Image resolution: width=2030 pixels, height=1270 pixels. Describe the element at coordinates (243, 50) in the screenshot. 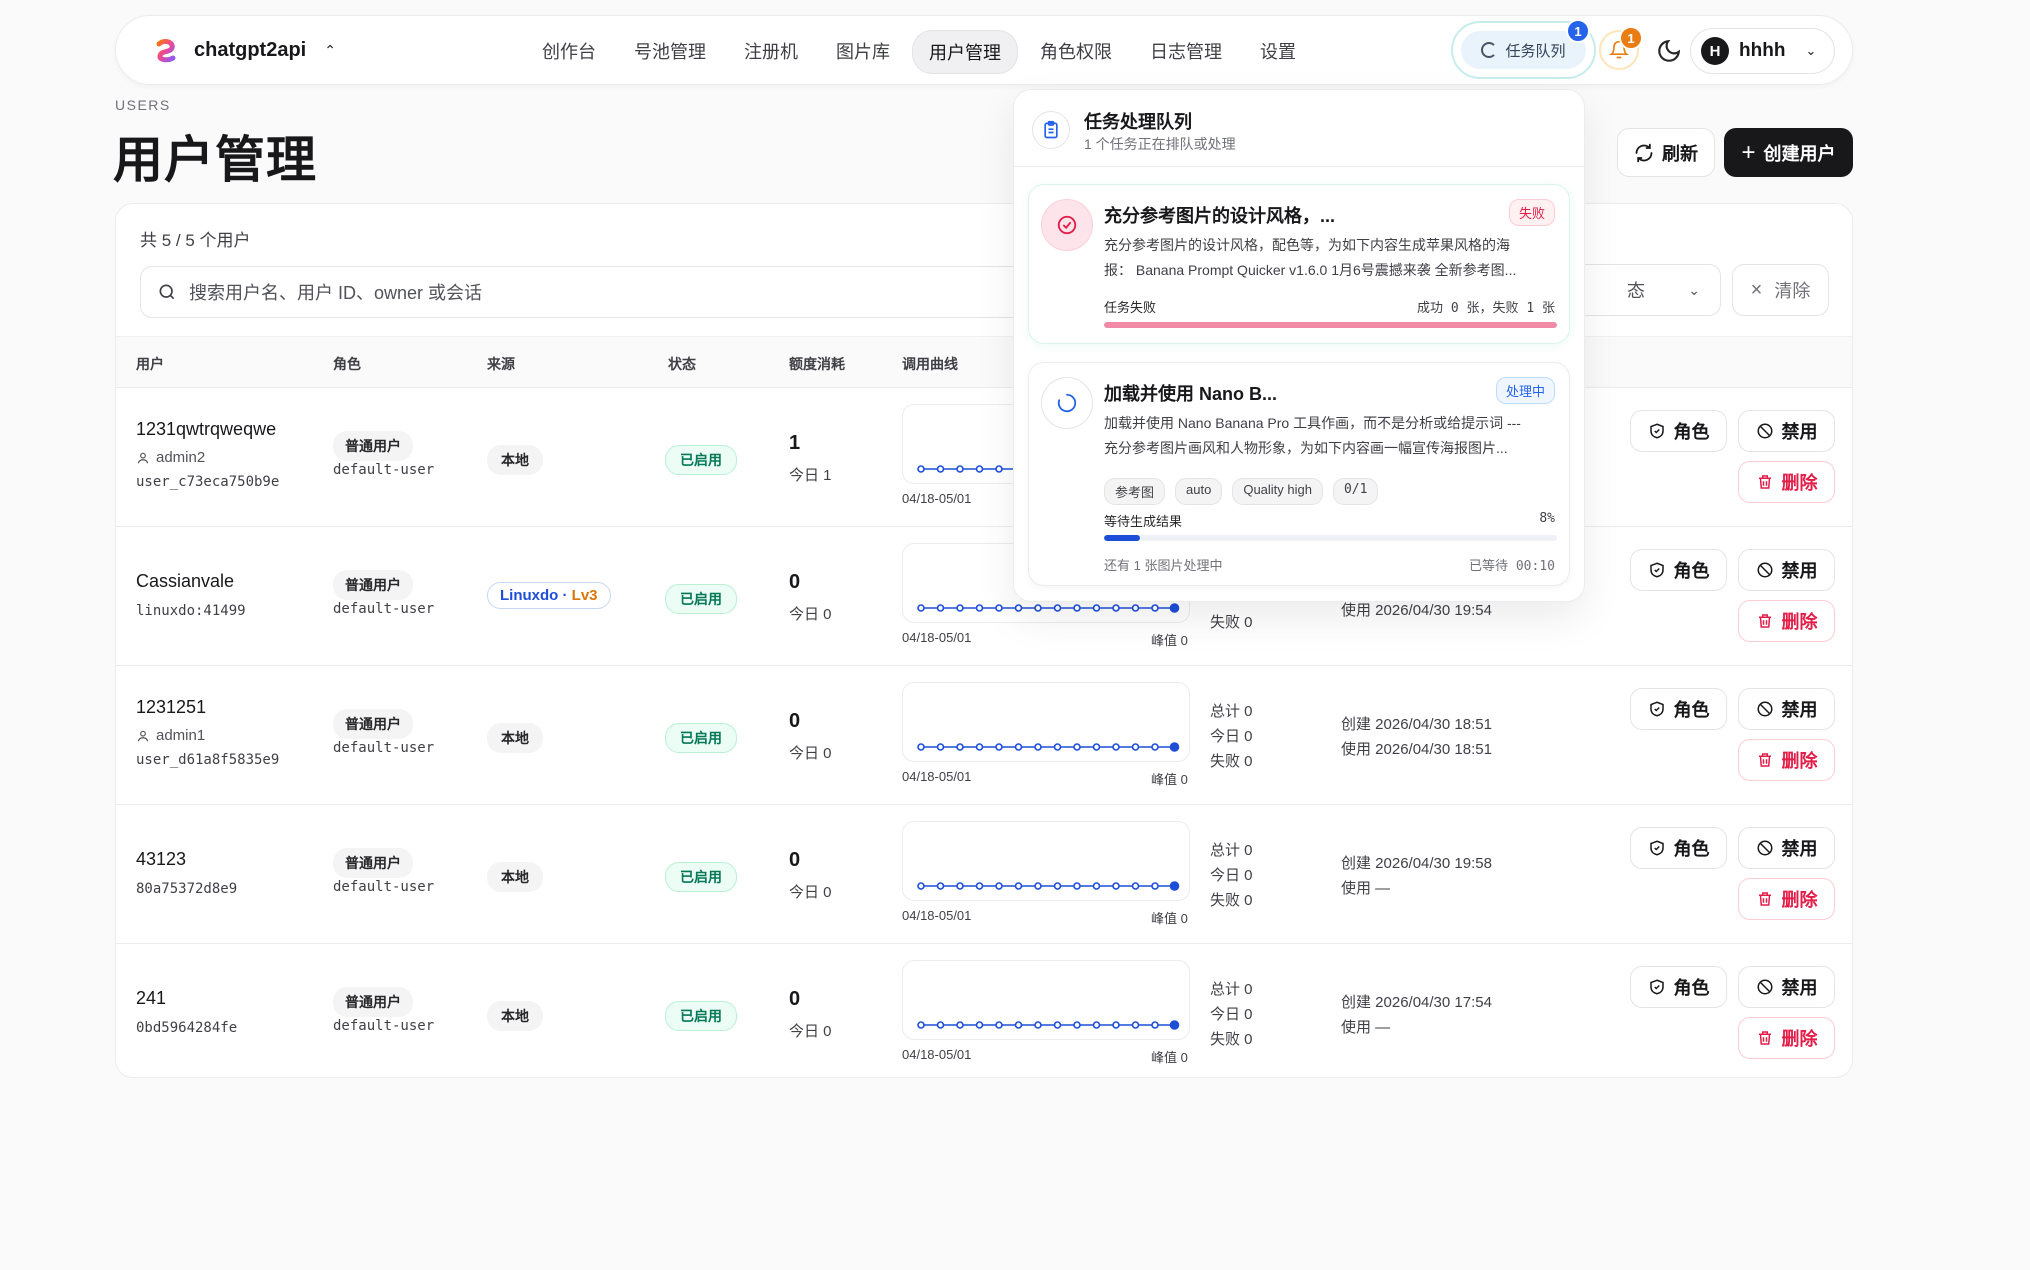

I see `brand-switcher: chatgpt2api ⌃` at that location.